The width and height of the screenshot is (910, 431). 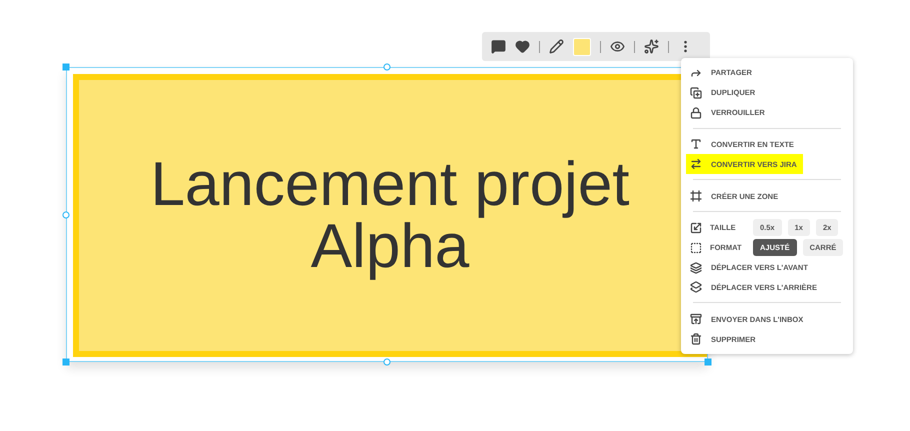 I want to click on trash-icon, so click(x=696, y=339).